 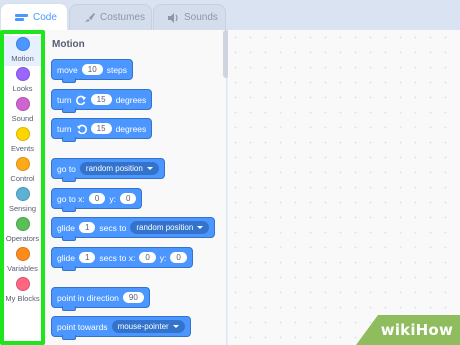 What do you see at coordinates (22, 268) in the screenshot?
I see `category-variables-label: Variables` at bounding box center [22, 268].